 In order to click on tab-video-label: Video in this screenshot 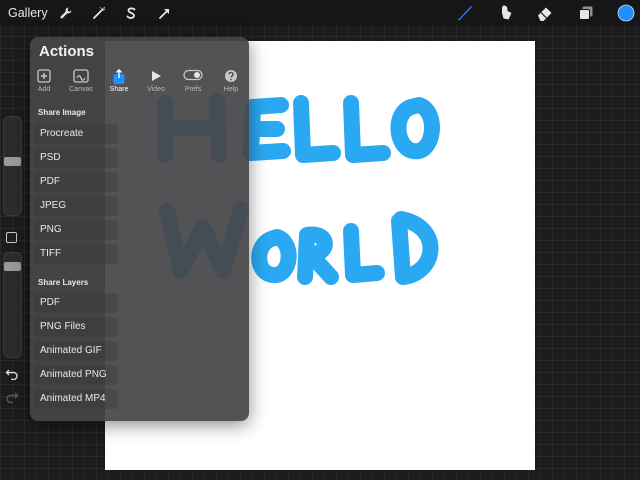, I will do `click(156, 89)`.